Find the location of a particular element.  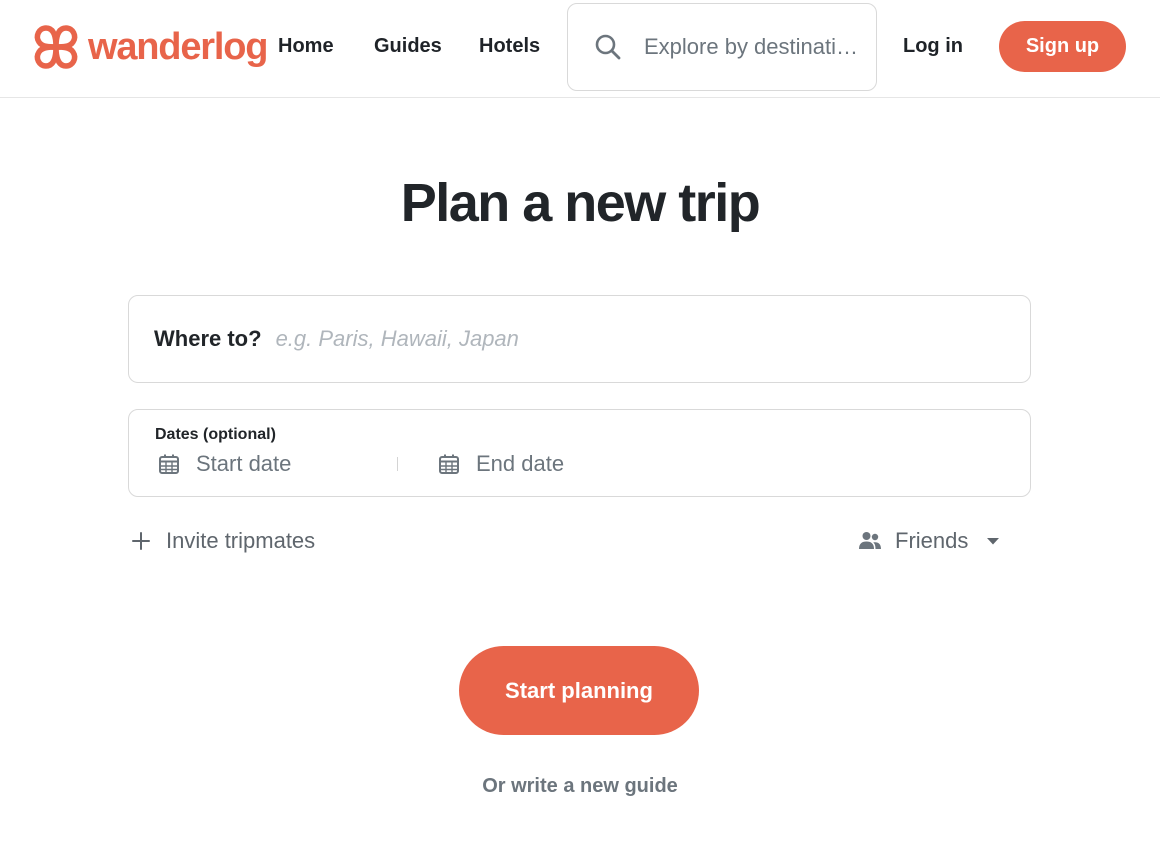

plus-icon is located at coordinates (141, 541).